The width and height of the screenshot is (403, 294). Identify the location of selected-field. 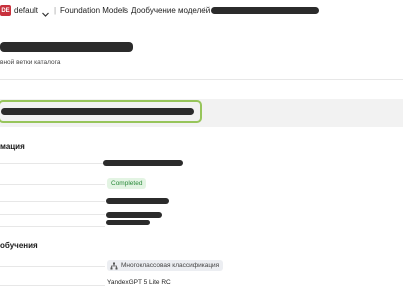
(101, 111).